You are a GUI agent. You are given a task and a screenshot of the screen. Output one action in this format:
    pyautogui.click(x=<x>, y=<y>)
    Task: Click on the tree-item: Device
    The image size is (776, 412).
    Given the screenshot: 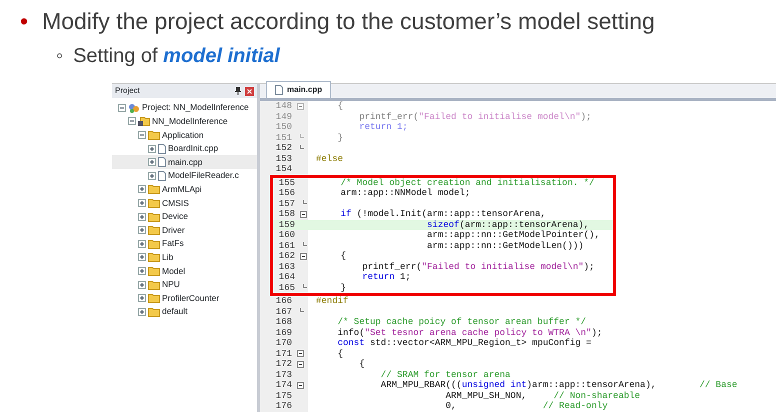 What is the action you would take?
    pyautogui.click(x=175, y=216)
    